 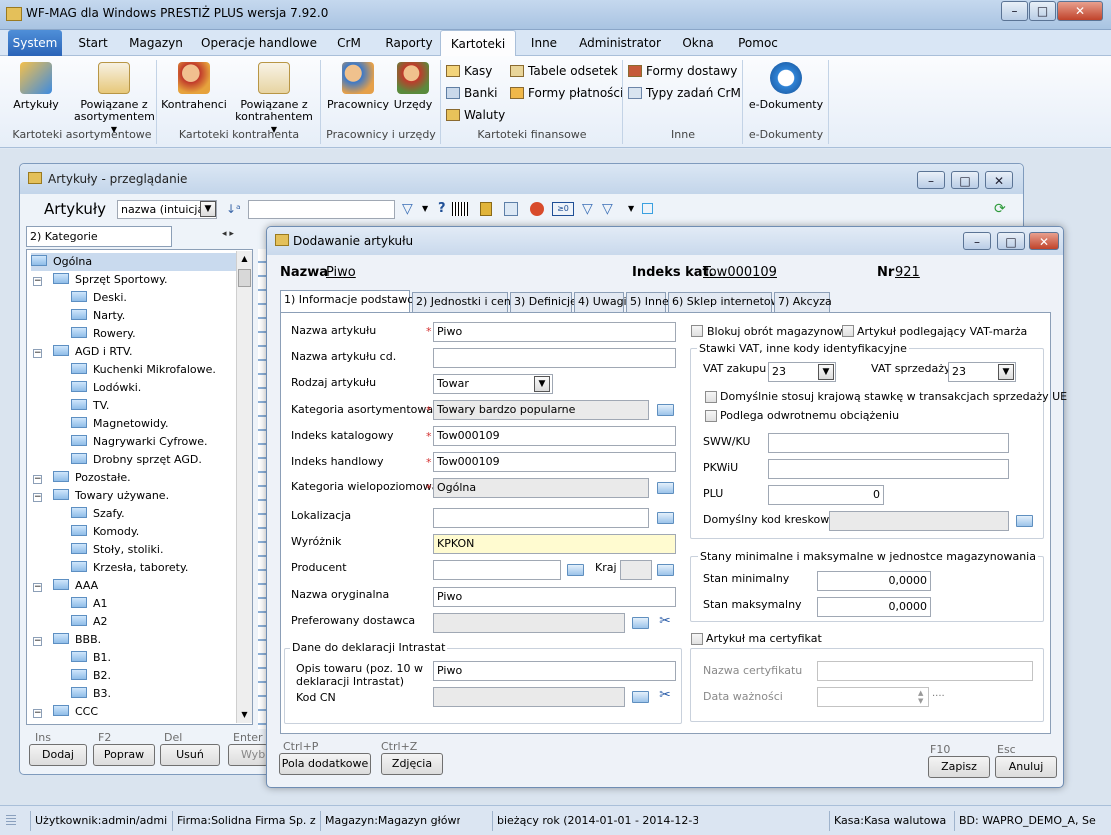 What do you see at coordinates (228, 234) in the screenshot?
I see `tab-scroll-arrows-icon: ◂ ▸` at bounding box center [228, 234].